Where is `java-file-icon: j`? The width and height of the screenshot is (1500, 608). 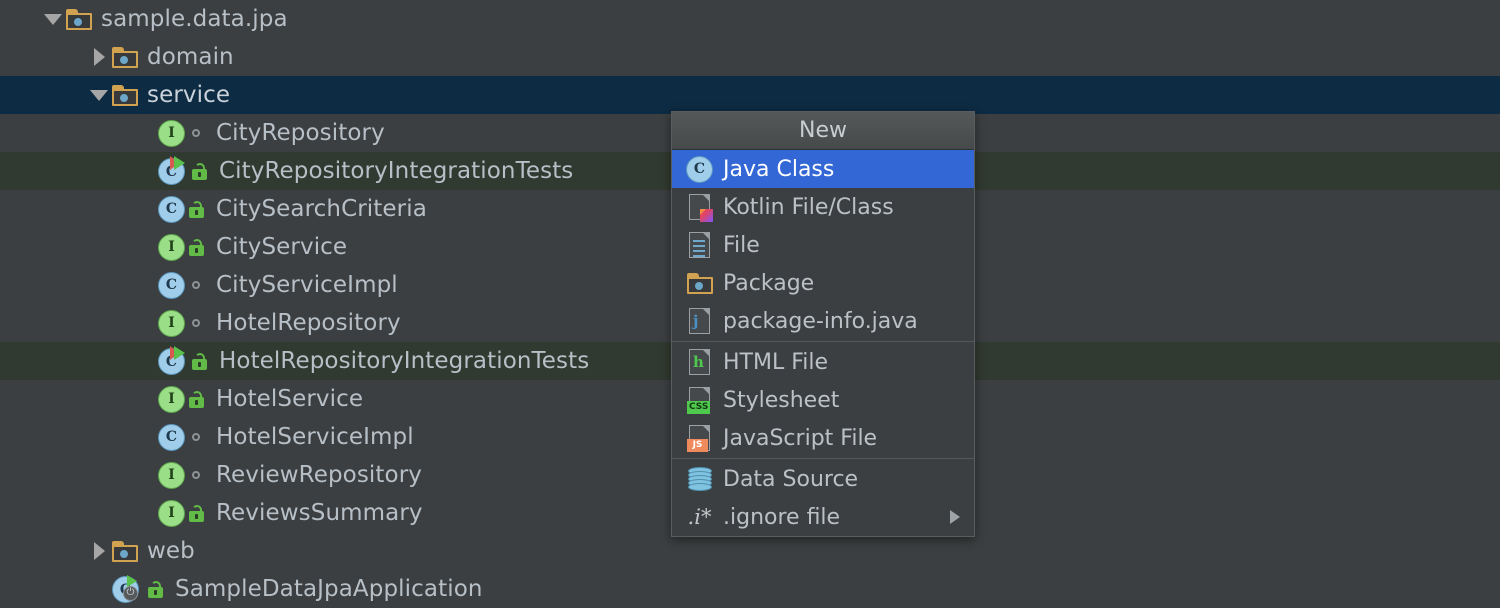
java-file-icon: j is located at coordinates (699, 321).